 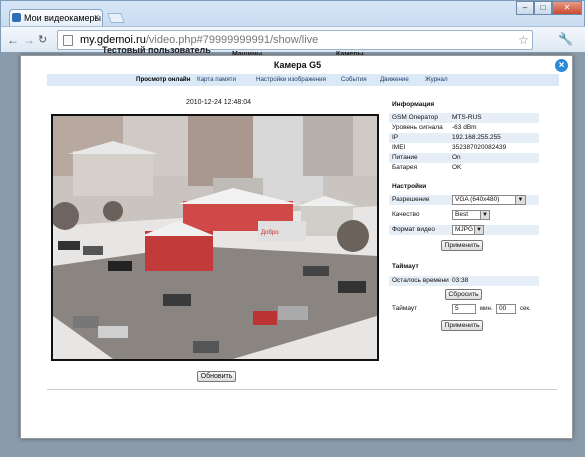 I want to click on apply-timeout-button: Применить, so click(x=462, y=325).